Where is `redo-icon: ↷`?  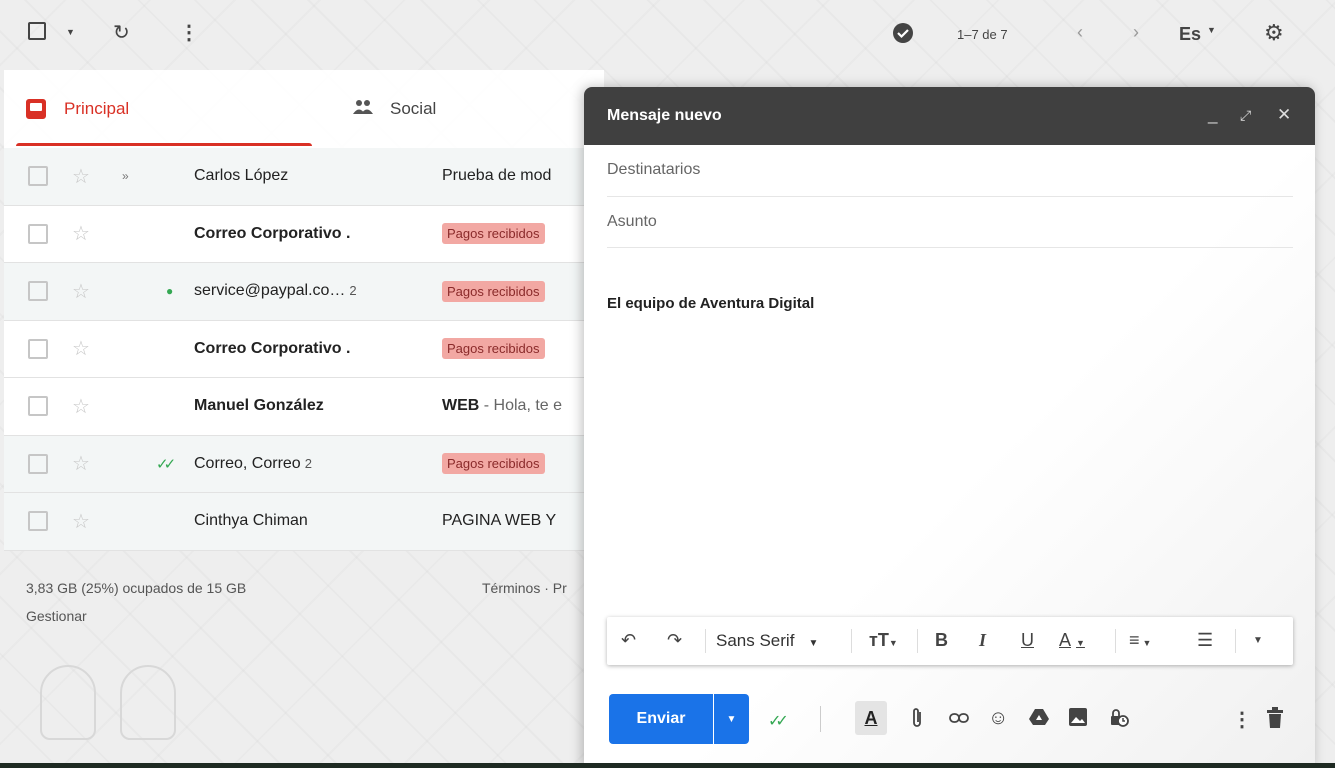 redo-icon: ↷ is located at coordinates (674, 640).